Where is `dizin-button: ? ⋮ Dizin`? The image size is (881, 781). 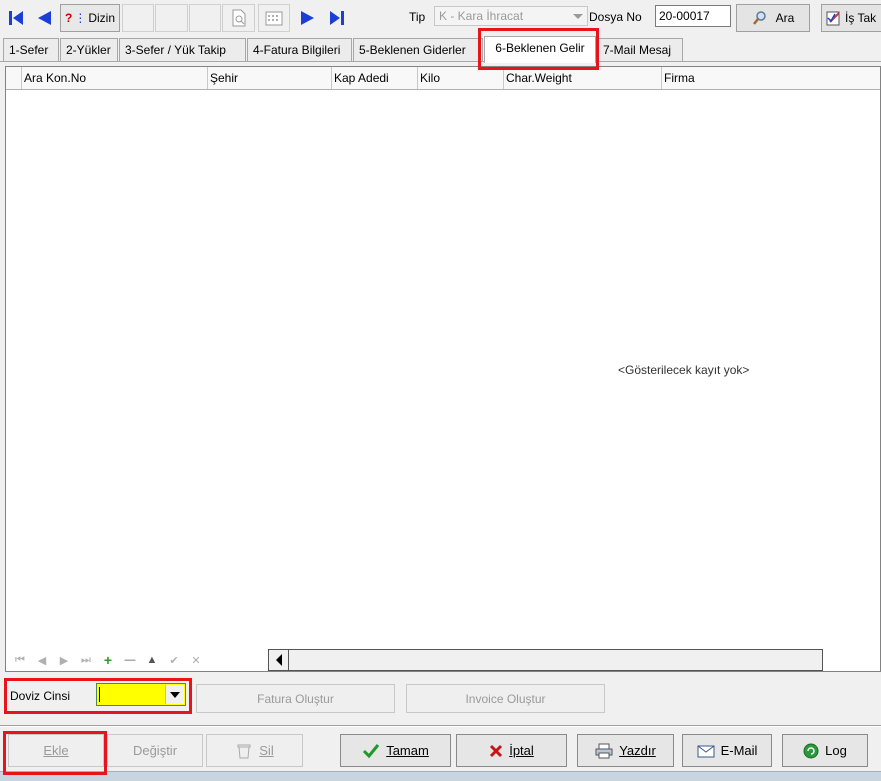
dizin-button: ? ⋮ Dizin is located at coordinates (90, 18).